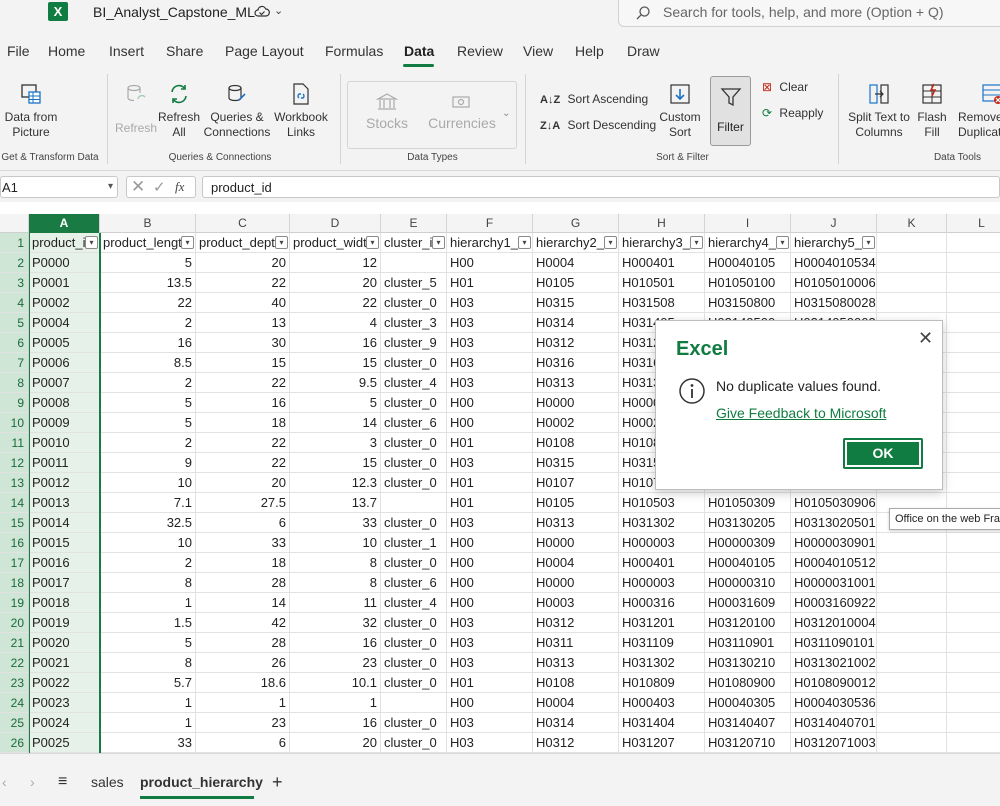  Describe the element at coordinates (601, 187) in the screenshot. I see `formula-input: product_id` at that location.